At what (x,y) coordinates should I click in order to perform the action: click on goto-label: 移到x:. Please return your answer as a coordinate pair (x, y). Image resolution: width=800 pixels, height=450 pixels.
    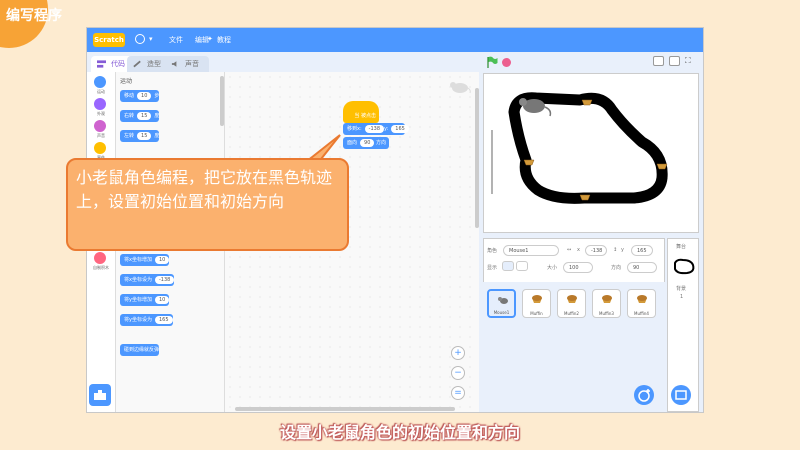
    Looking at the image, I should click on (354, 129).